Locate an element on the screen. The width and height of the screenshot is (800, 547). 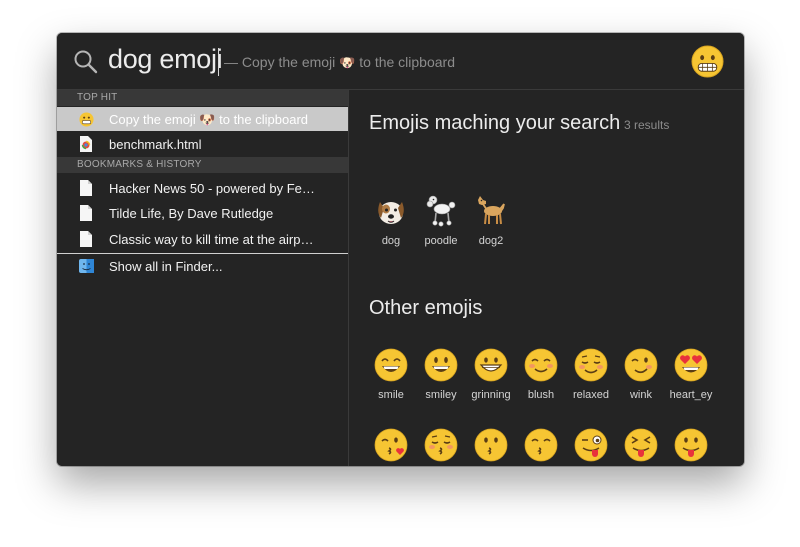
result-label: Copy the emoji 🐶 to the clipboard is located at coordinates (209, 119).